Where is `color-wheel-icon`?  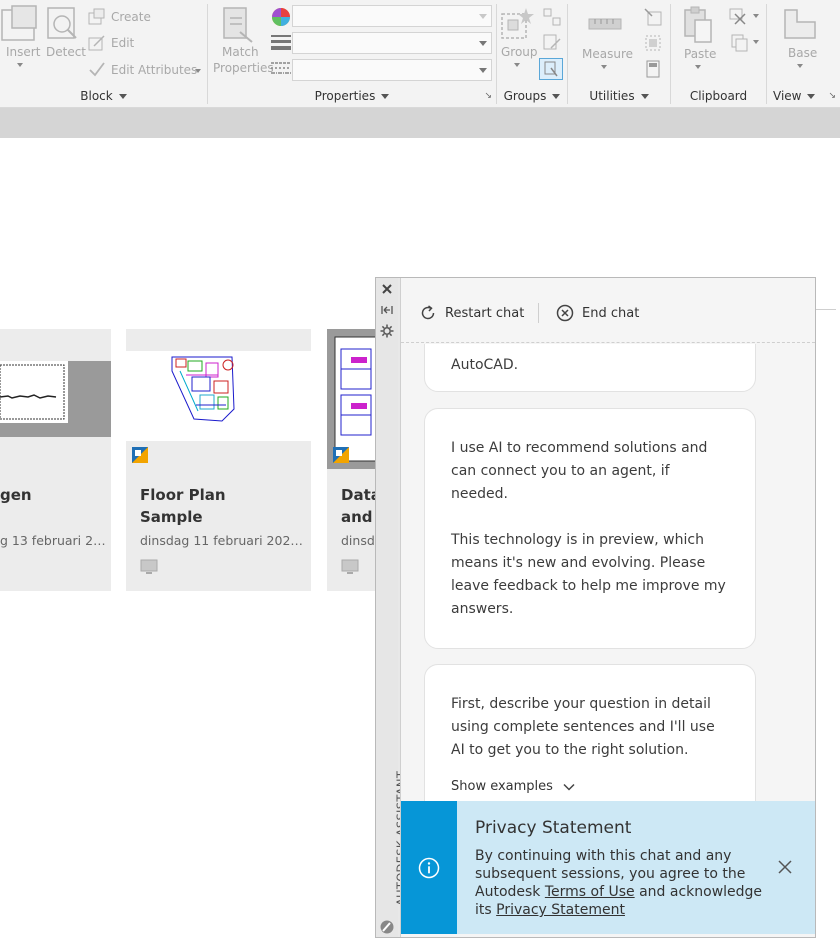
color-wheel-icon is located at coordinates (281, 17).